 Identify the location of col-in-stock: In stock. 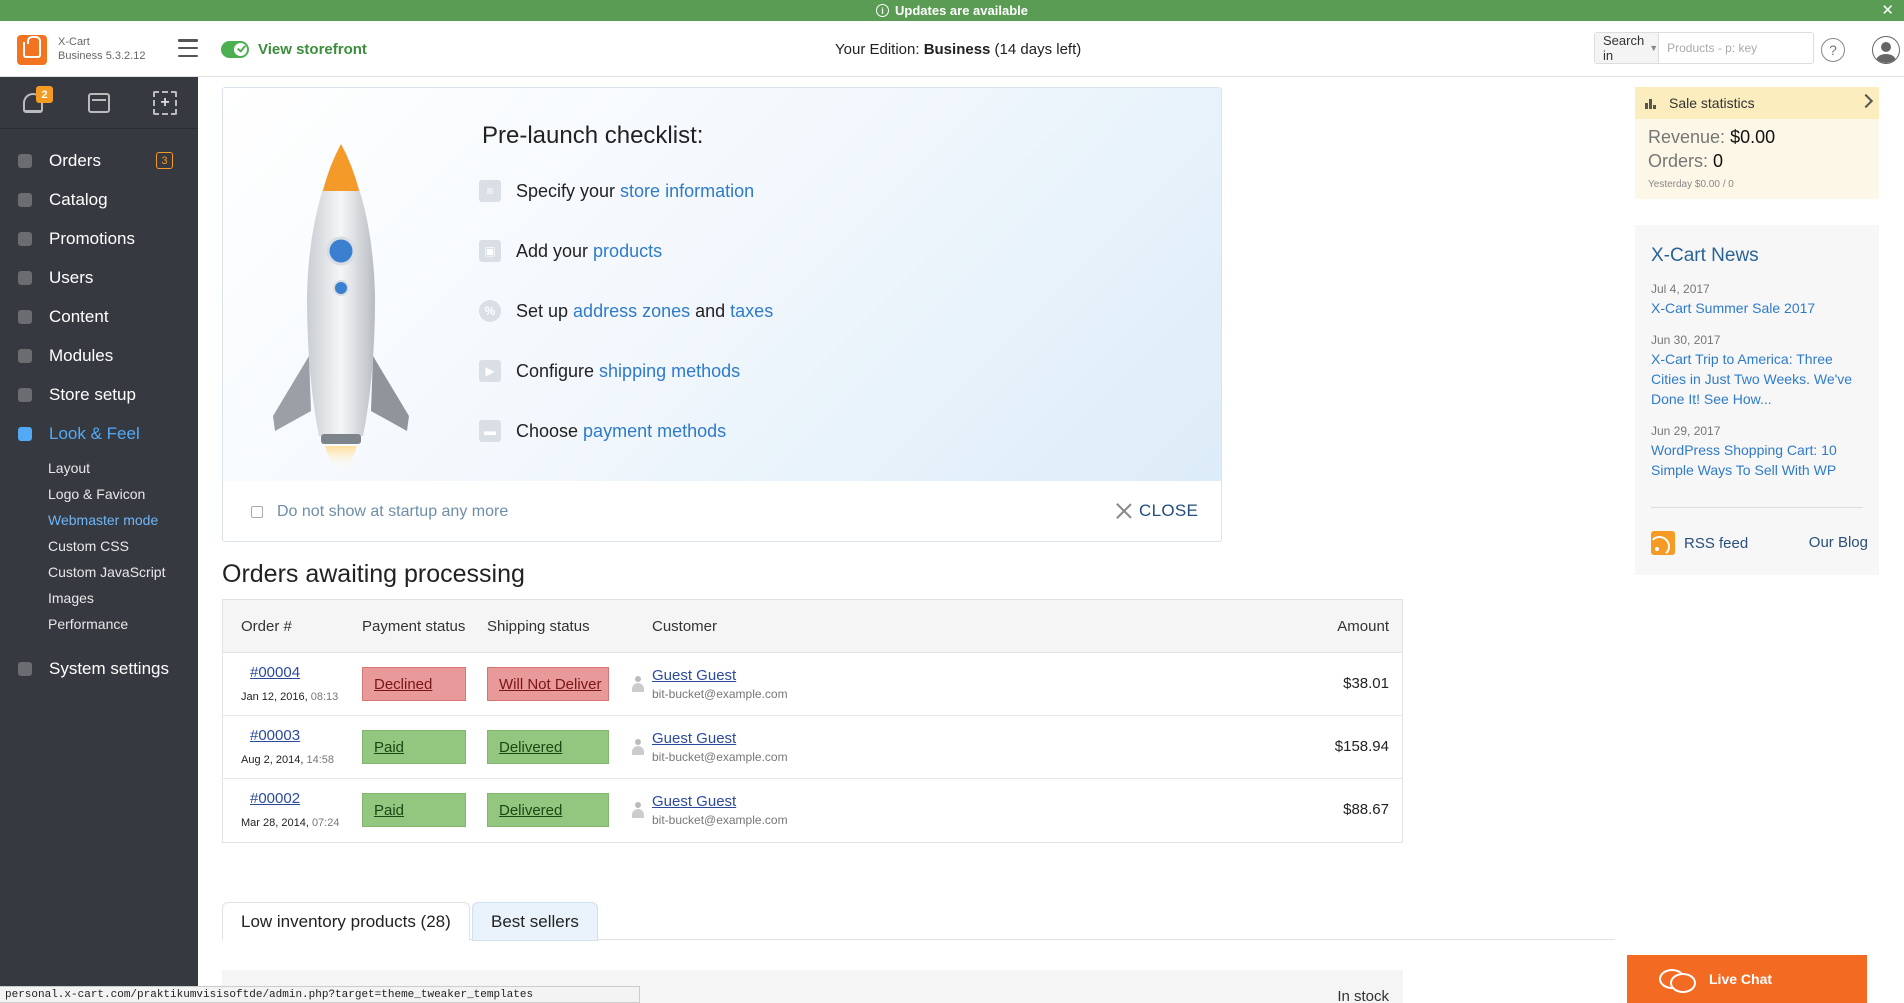
(1363, 995).